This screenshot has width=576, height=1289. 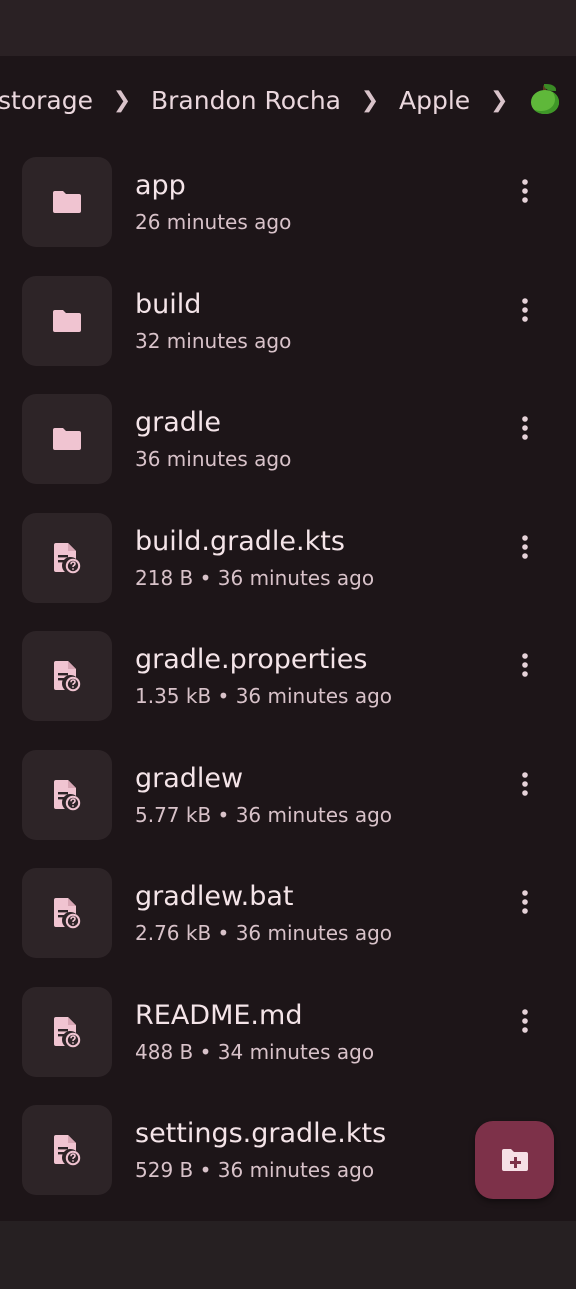 What do you see at coordinates (288, 790) in the screenshot?
I see `list-item: gradlew 5.77 kB • 36 minutes ago` at bounding box center [288, 790].